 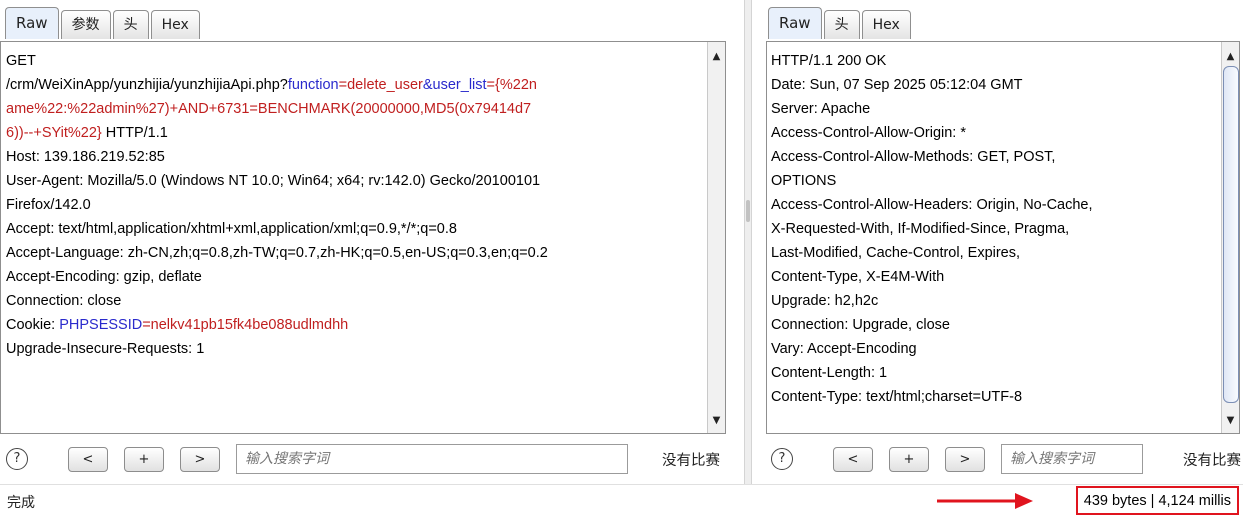 I want to click on request-line: 6))--+SYit%22} HTTP/1.1, so click(x=87, y=133).